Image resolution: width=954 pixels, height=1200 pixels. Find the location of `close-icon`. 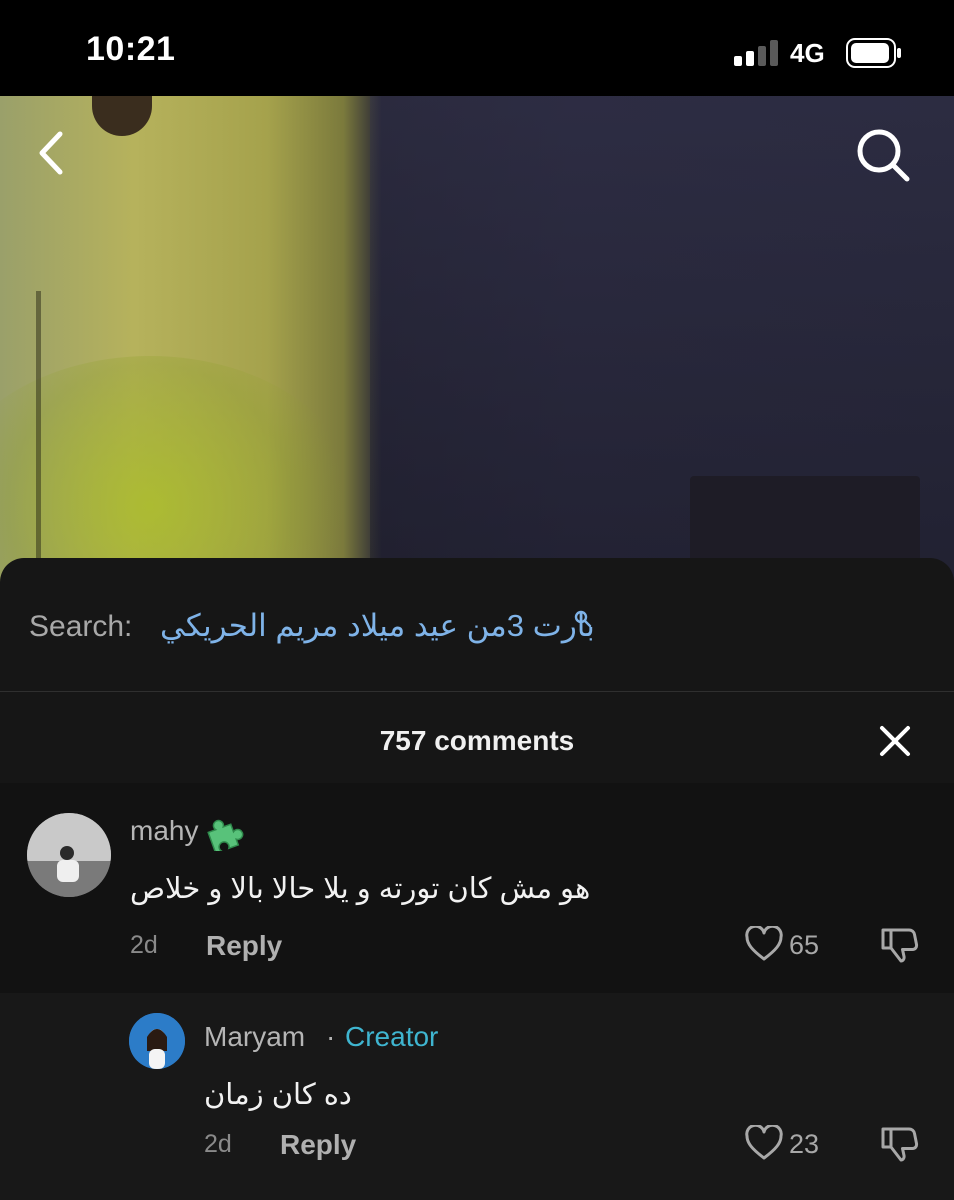

close-icon is located at coordinates (895, 741).